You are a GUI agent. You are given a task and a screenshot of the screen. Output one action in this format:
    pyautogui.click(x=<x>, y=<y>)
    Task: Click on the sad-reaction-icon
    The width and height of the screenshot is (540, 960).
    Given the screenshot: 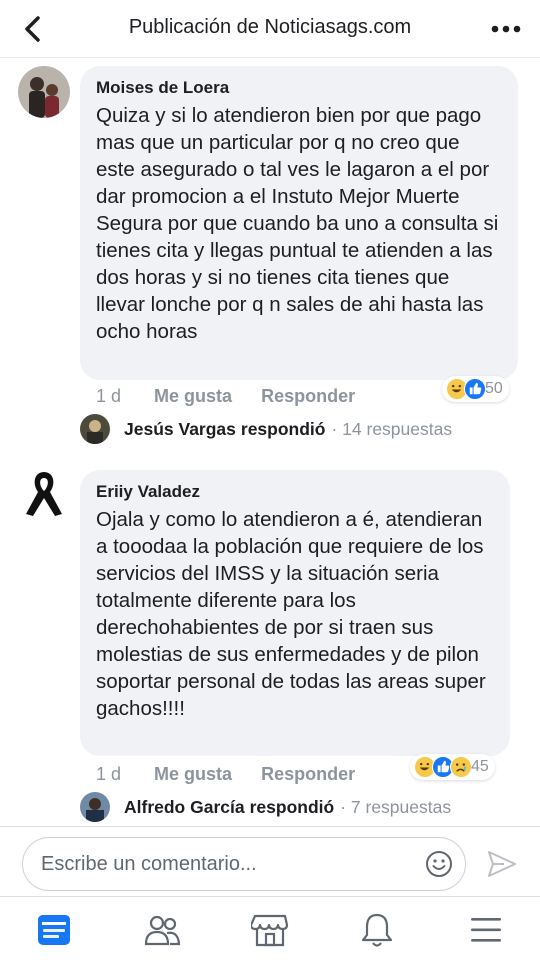 What is the action you would take?
    pyautogui.click(x=461, y=767)
    